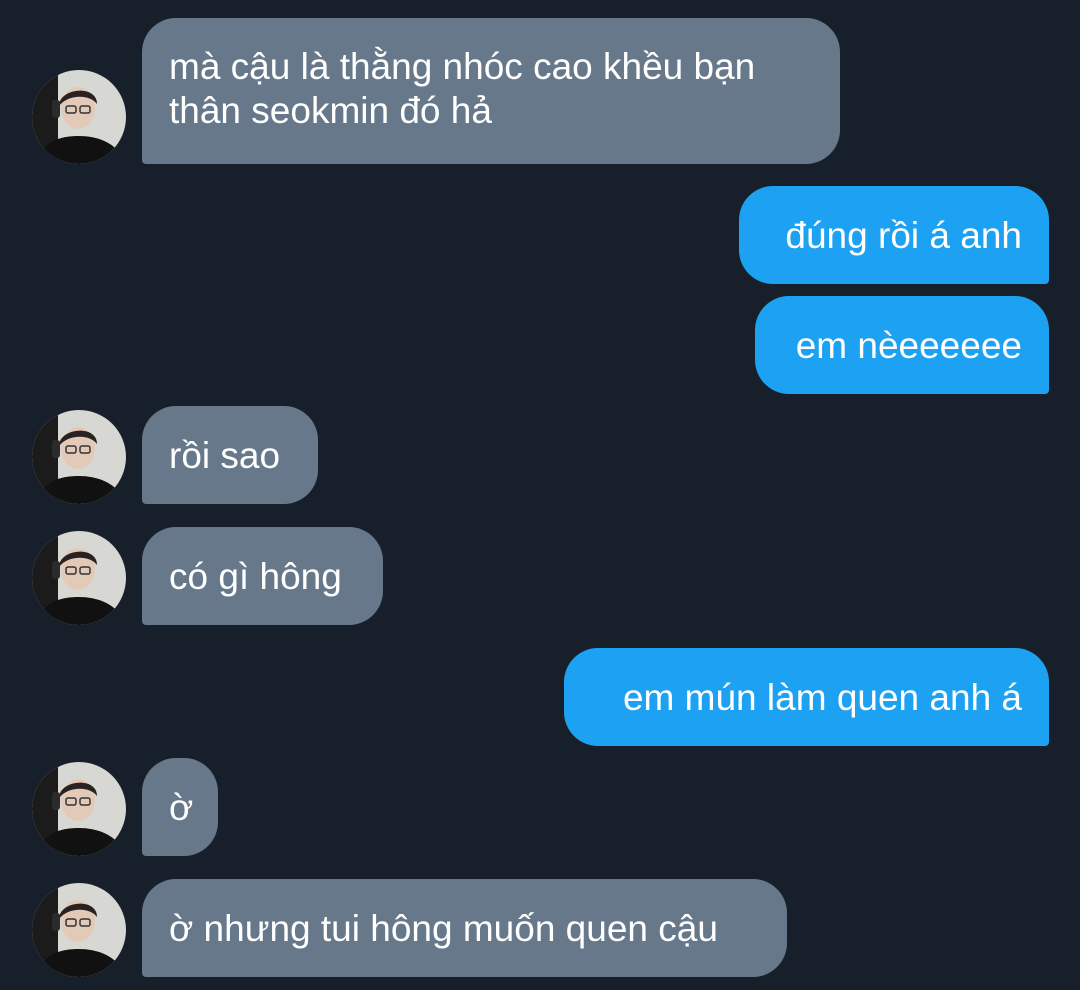  What do you see at coordinates (230, 455) in the screenshot?
I see `message-bubble-incoming: rồi sao` at bounding box center [230, 455].